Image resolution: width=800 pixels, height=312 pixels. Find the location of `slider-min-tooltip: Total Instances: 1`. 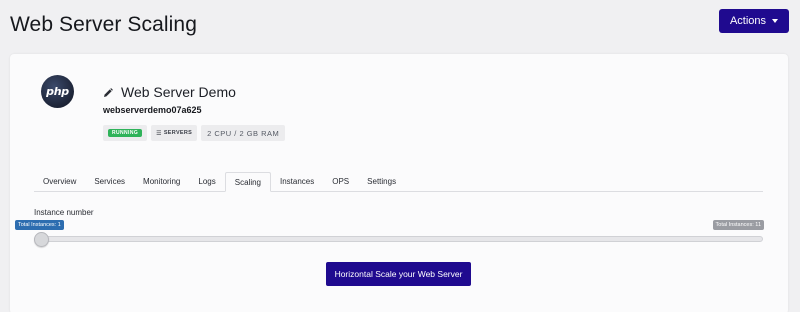

slider-min-tooltip: Total Instances: 1 is located at coordinates (39, 225).